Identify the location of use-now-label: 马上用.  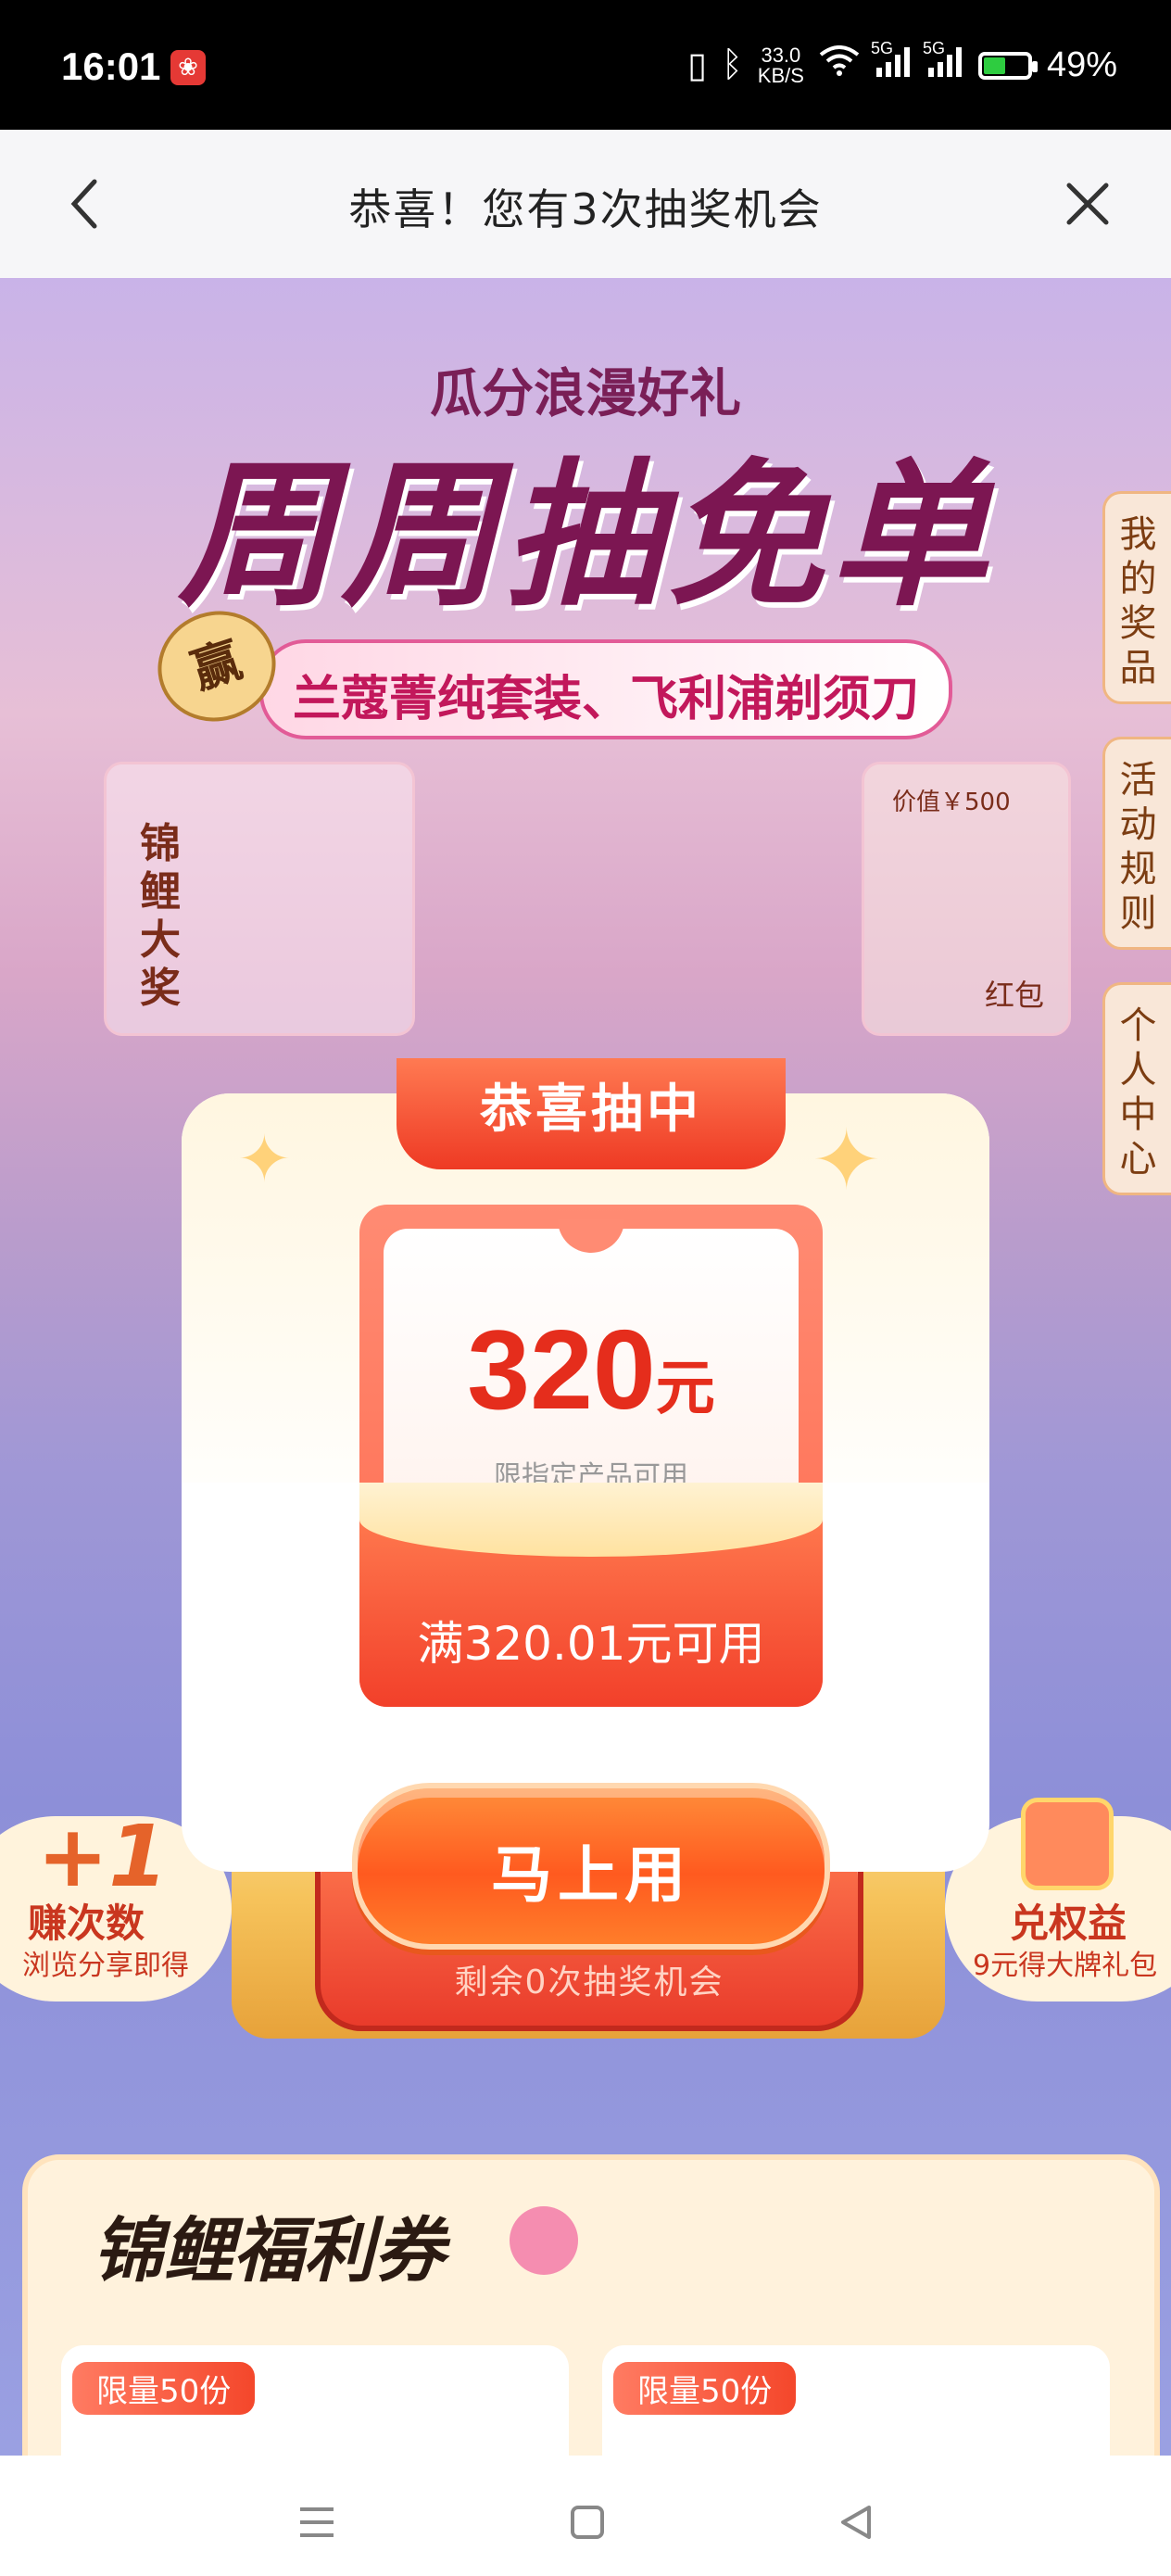
(591, 1875).